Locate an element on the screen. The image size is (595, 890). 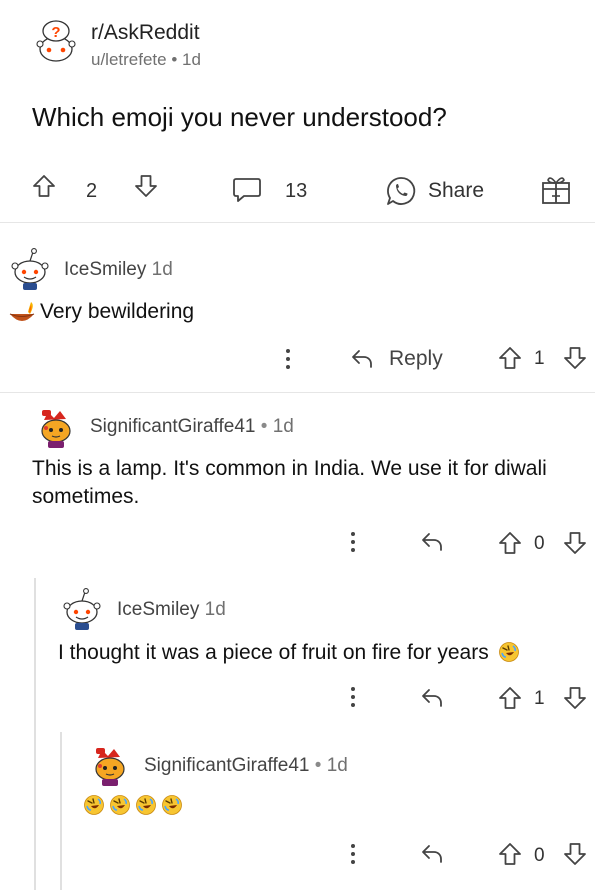
post-vote-count: 2 is located at coordinates (92, 191).